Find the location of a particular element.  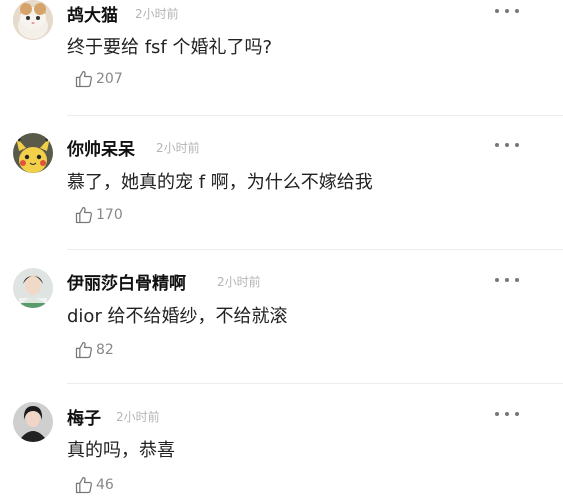

cat-avatar is located at coordinates (33, 20).